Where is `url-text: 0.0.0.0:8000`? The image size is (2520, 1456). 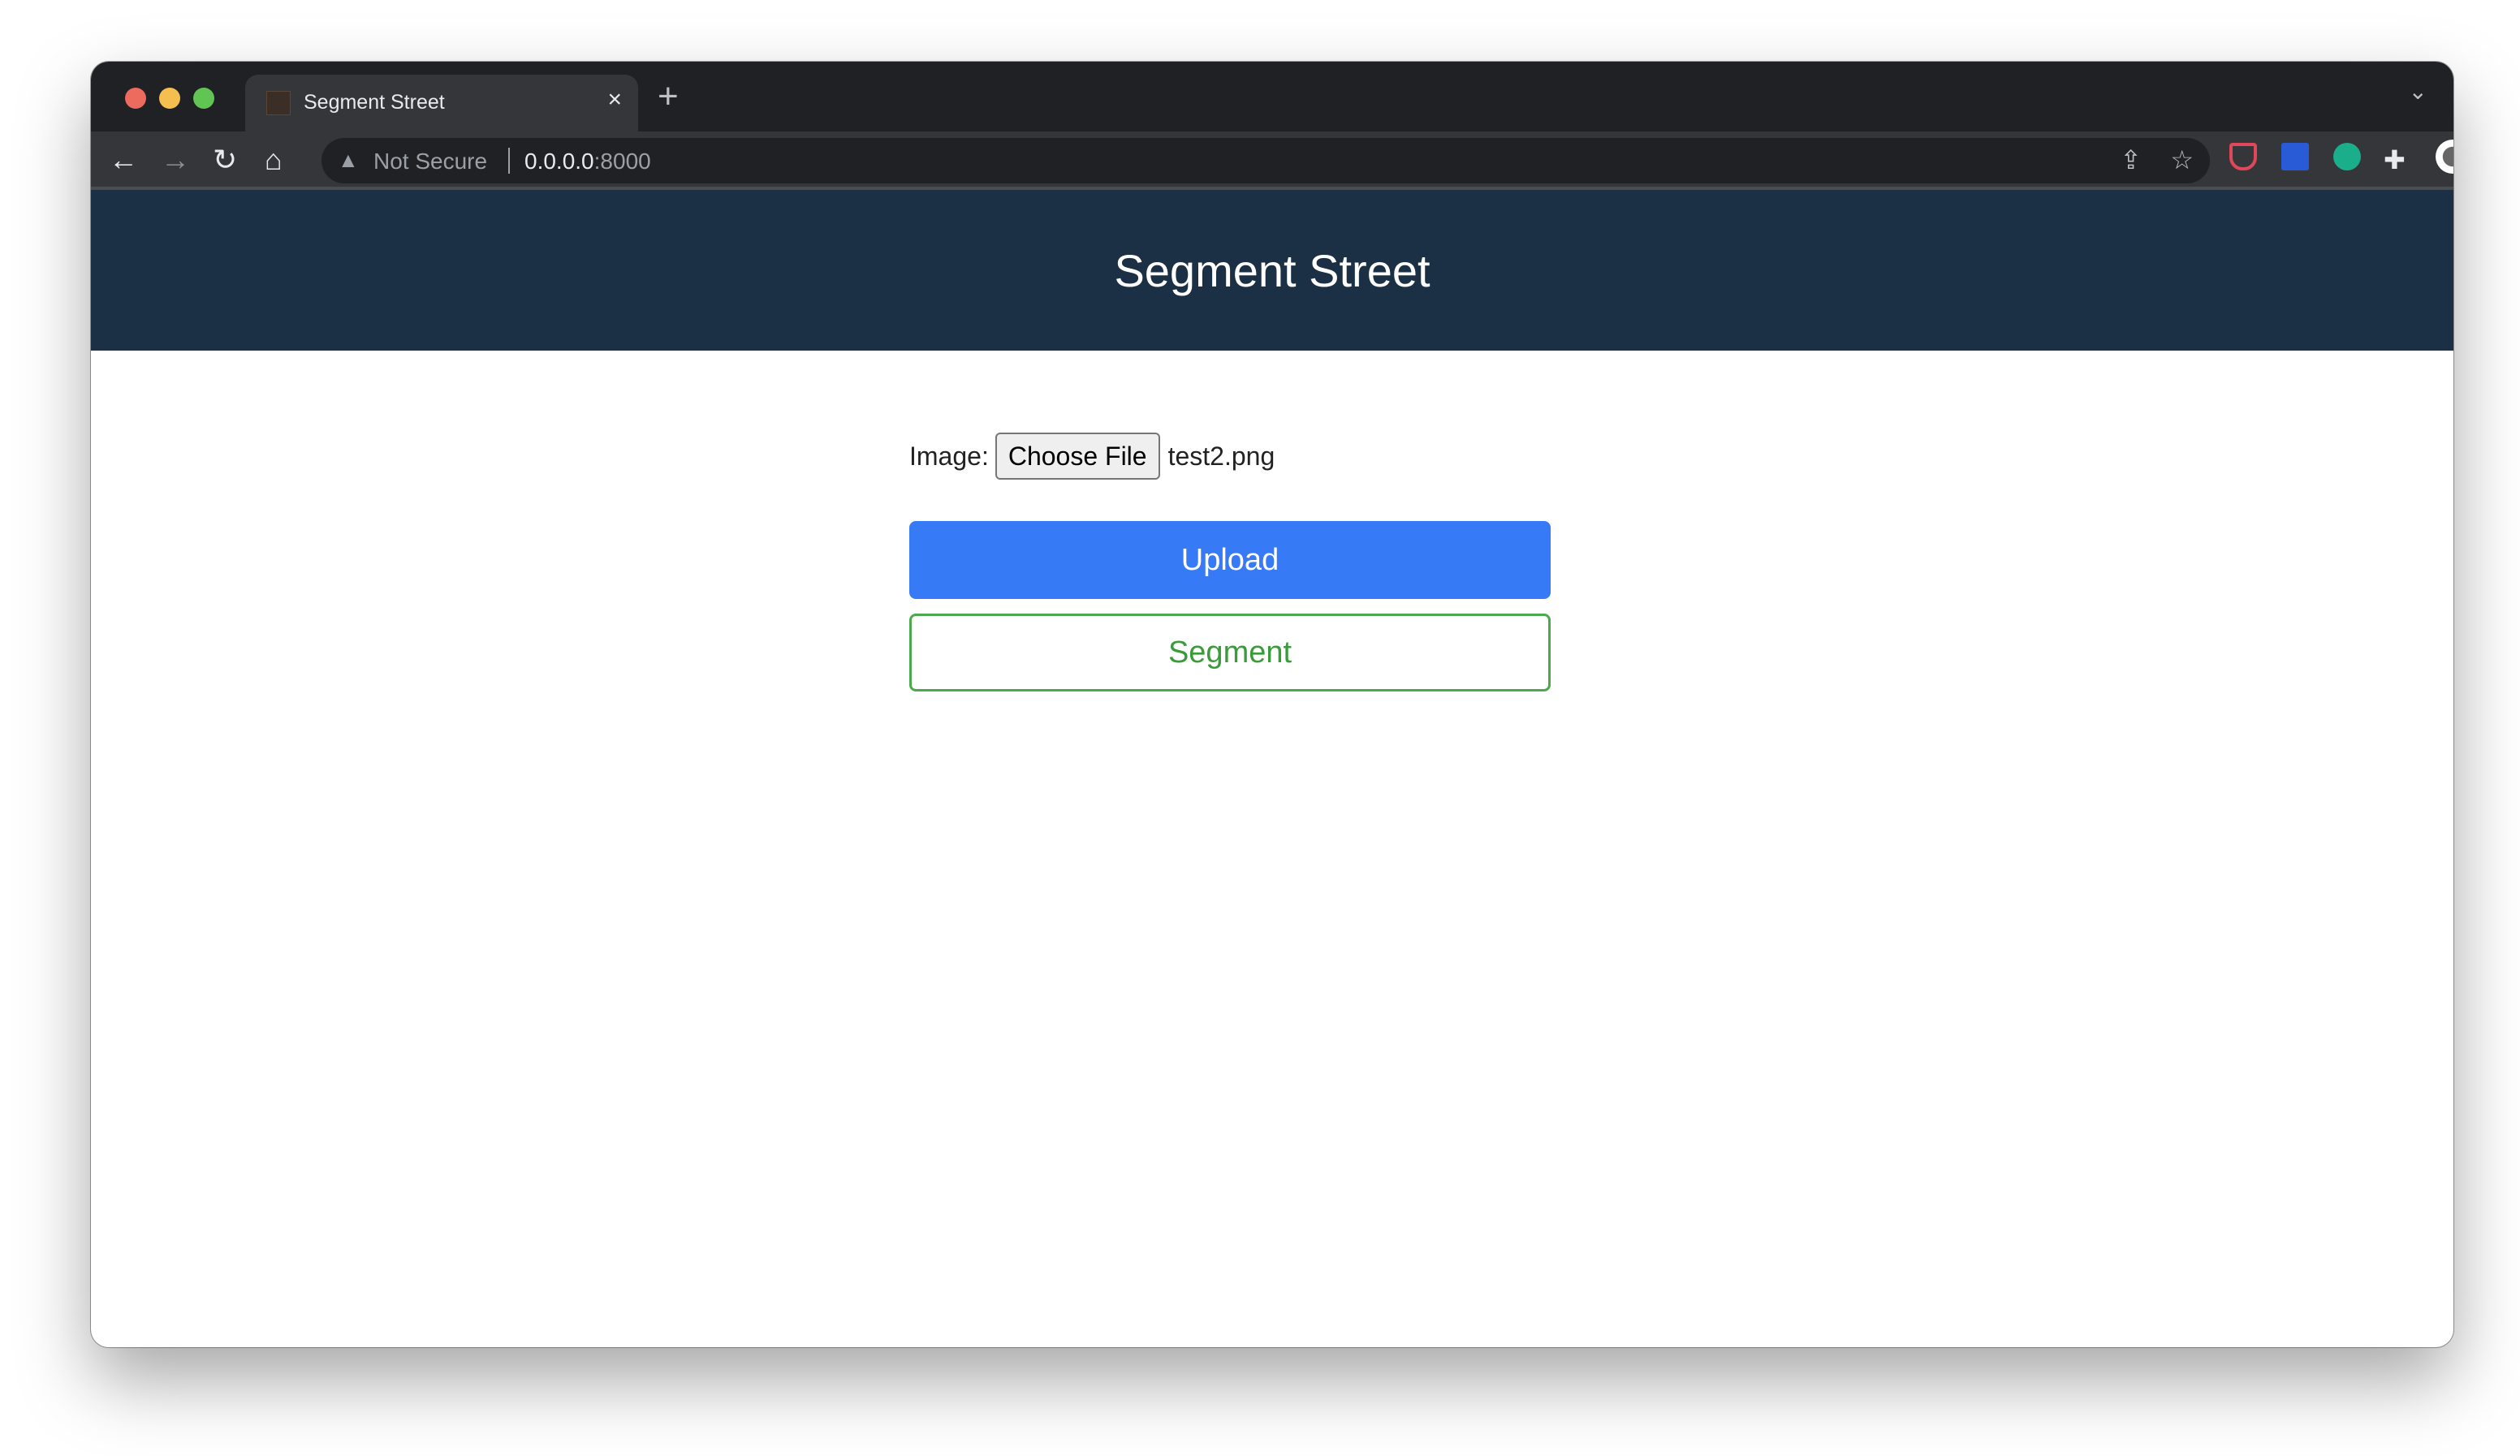
url-text: 0.0.0.0:8000 is located at coordinates (588, 162).